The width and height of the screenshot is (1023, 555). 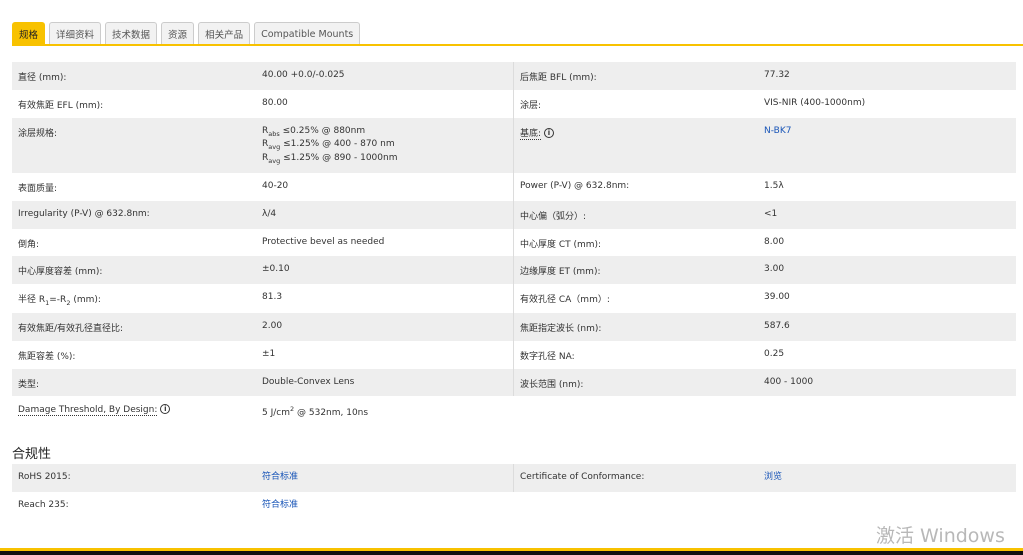 What do you see at coordinates (303, 75) in the screenshot?
I see `spec-value: 40.00 +0.0/-0.025` at bounding box center [303, 75].